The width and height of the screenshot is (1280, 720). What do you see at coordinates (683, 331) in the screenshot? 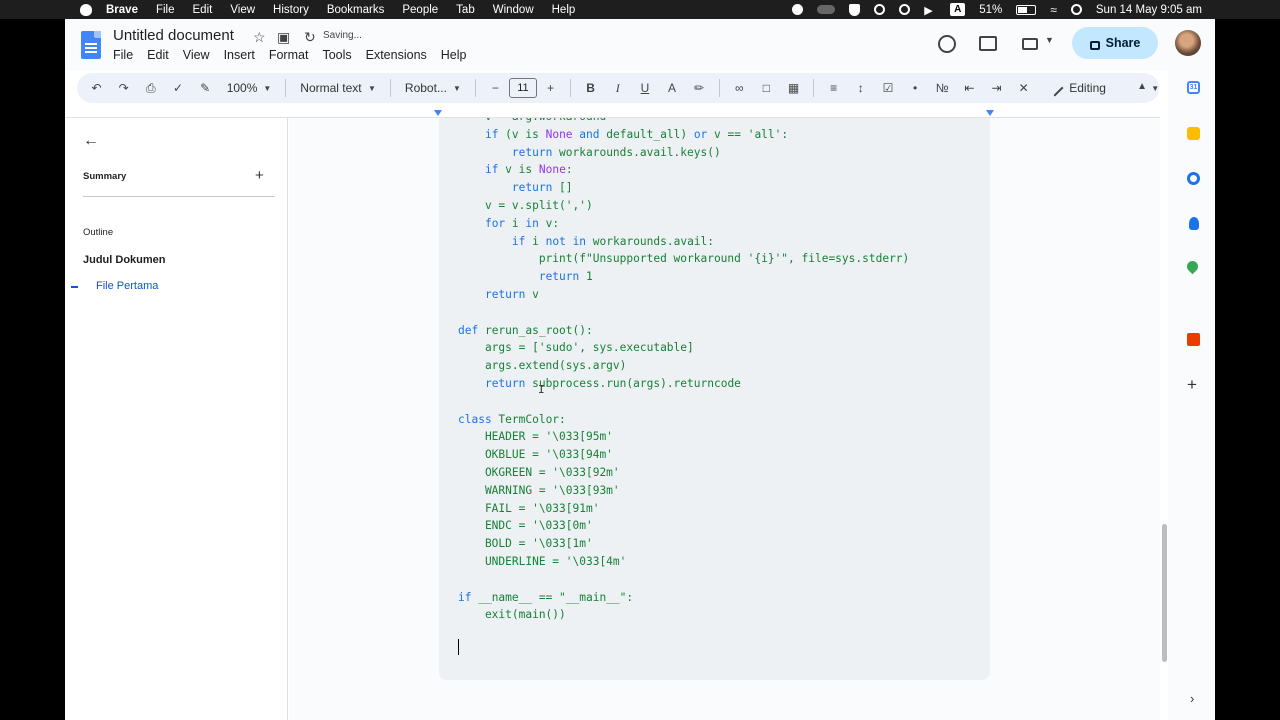
I see `code-line: def rerun_as_root():` at bounding box center [683, 331].